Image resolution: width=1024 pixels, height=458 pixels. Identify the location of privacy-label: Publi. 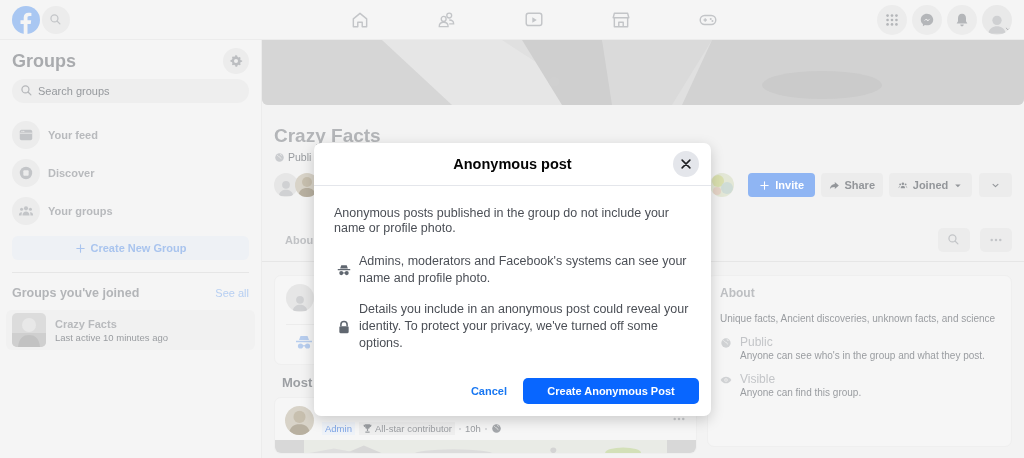
(300, 157).